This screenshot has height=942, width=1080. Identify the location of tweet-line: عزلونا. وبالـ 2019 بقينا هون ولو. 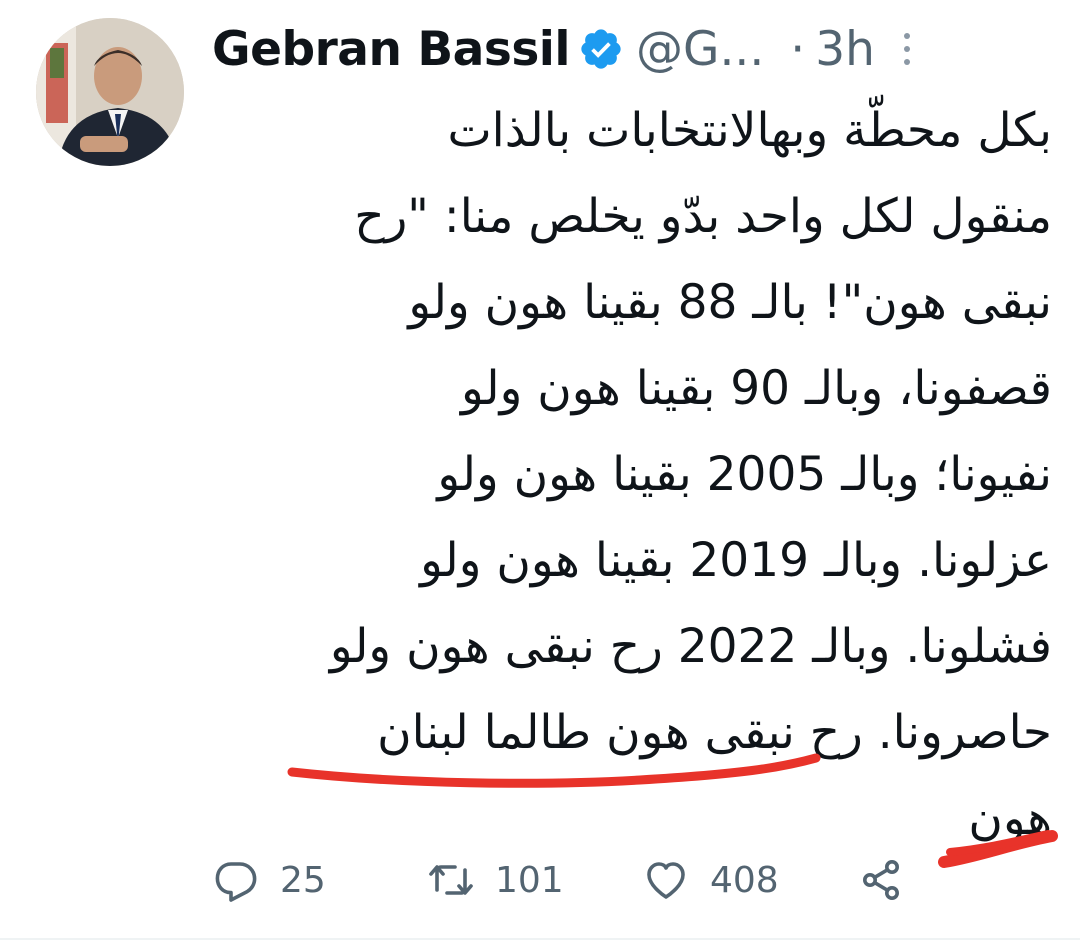
(736, 560).